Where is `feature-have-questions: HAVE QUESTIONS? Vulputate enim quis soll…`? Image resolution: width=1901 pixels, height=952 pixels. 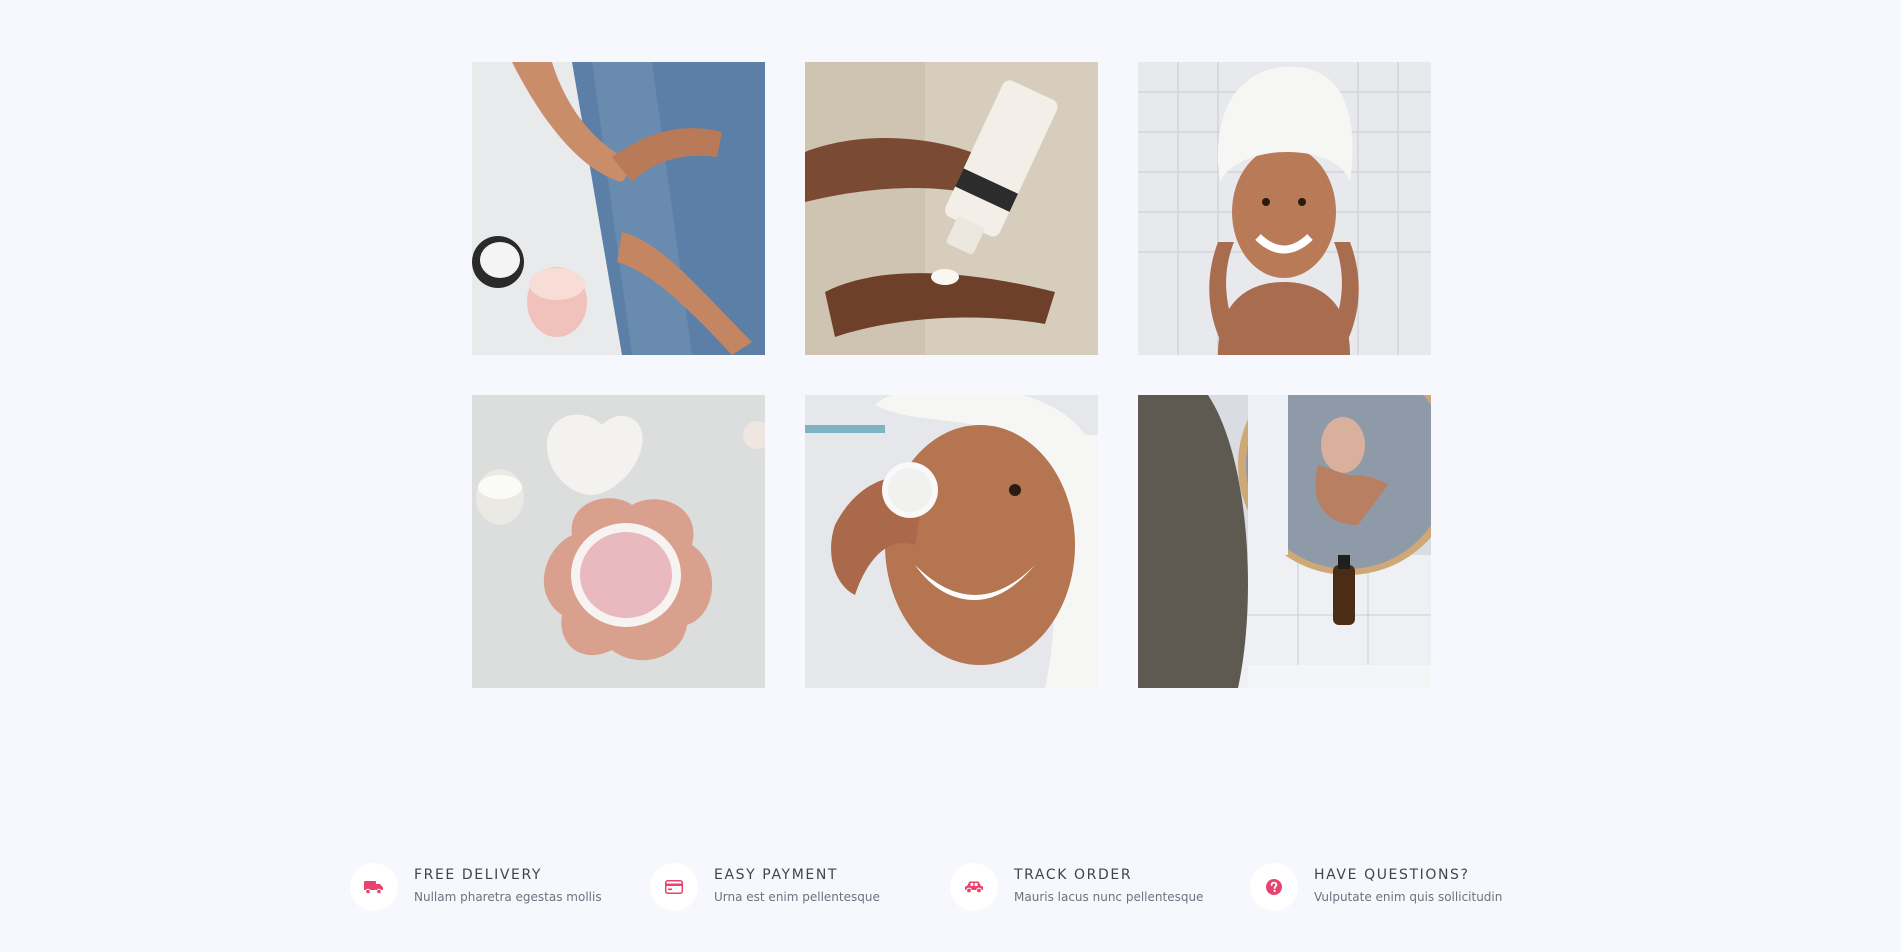 feature-have-questions: HAVE QUESTIONS? Vulputate enim quis soll… is located at coordinates (1400, 886).